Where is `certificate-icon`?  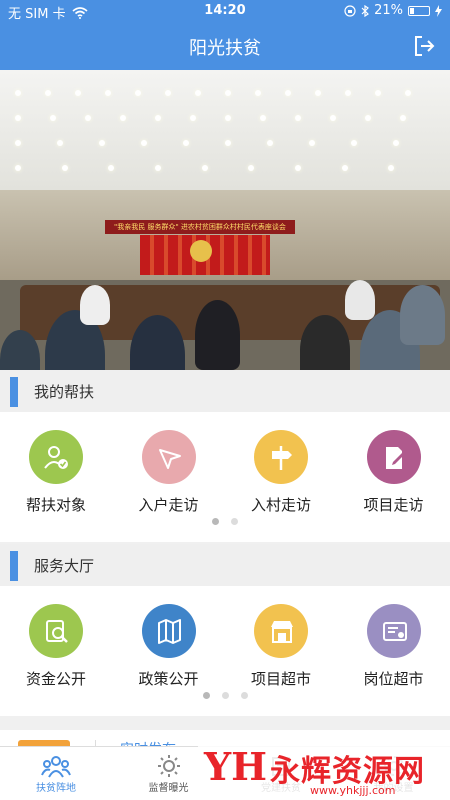
certificate-icon is located at coordinates (393, 631).